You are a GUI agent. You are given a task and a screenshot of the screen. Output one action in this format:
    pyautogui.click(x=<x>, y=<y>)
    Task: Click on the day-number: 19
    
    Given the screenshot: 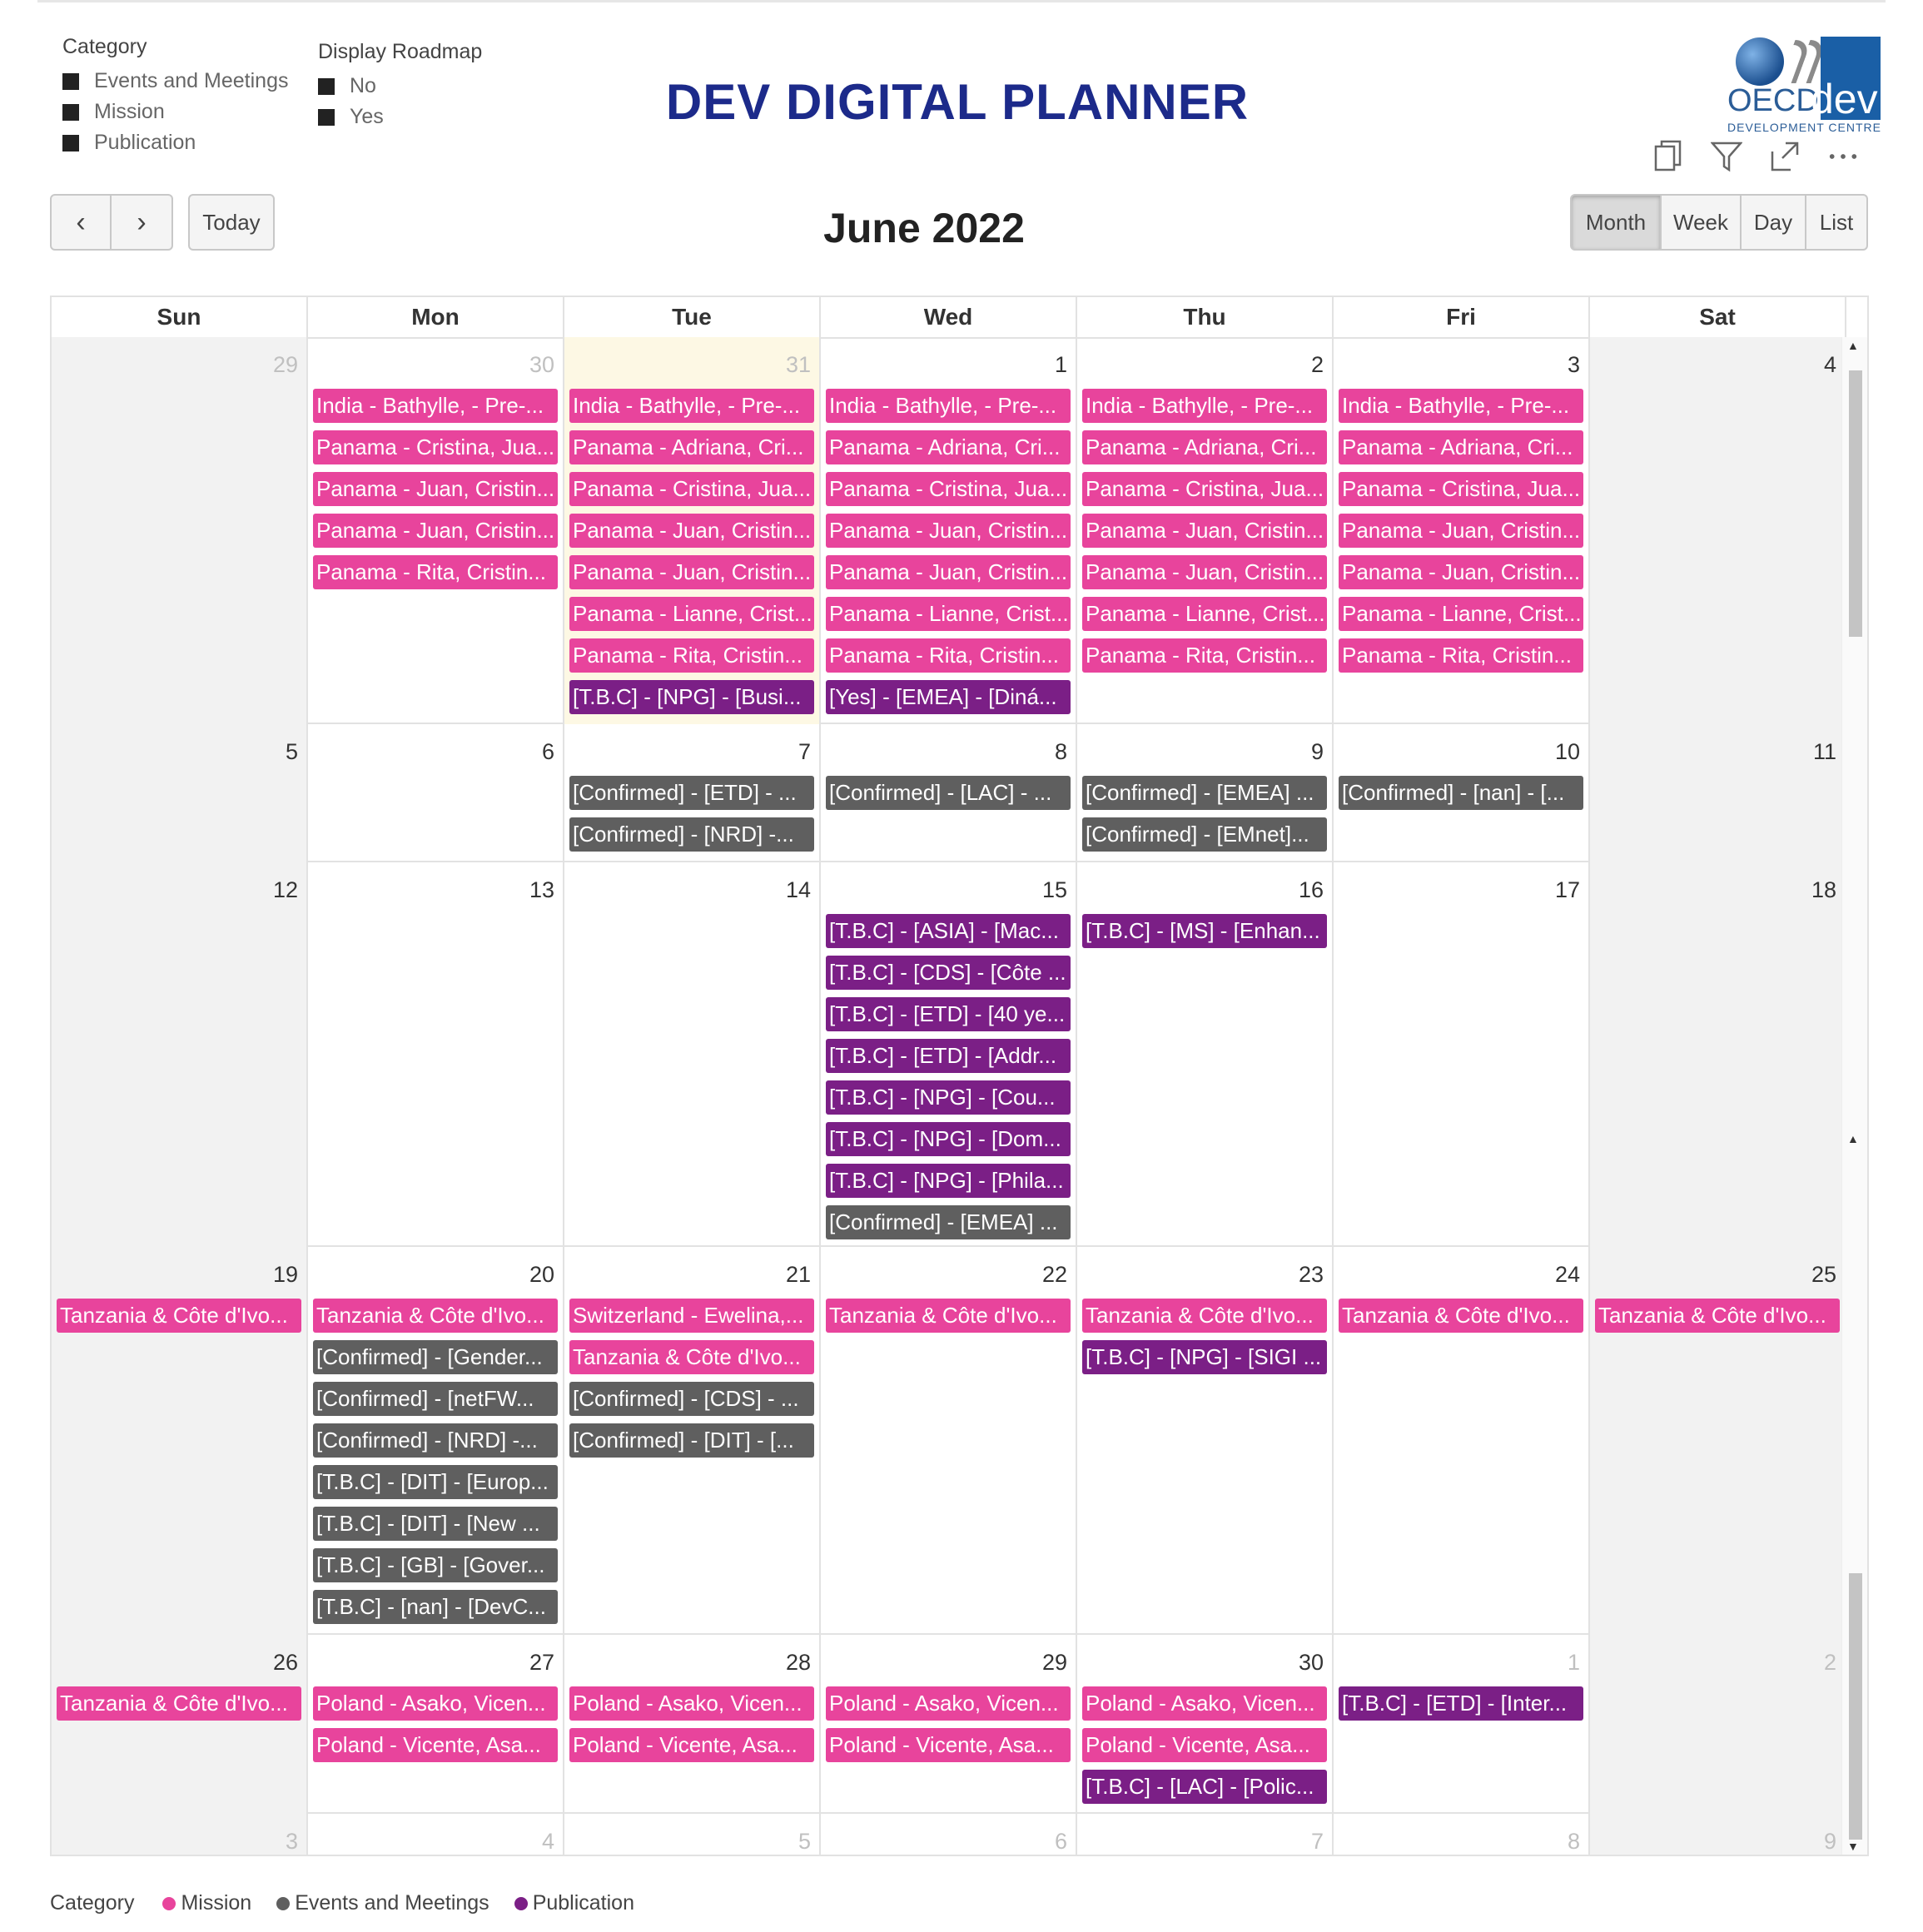 What is the action you would take?
    pyautogui.click(x=285, y=1275)
    